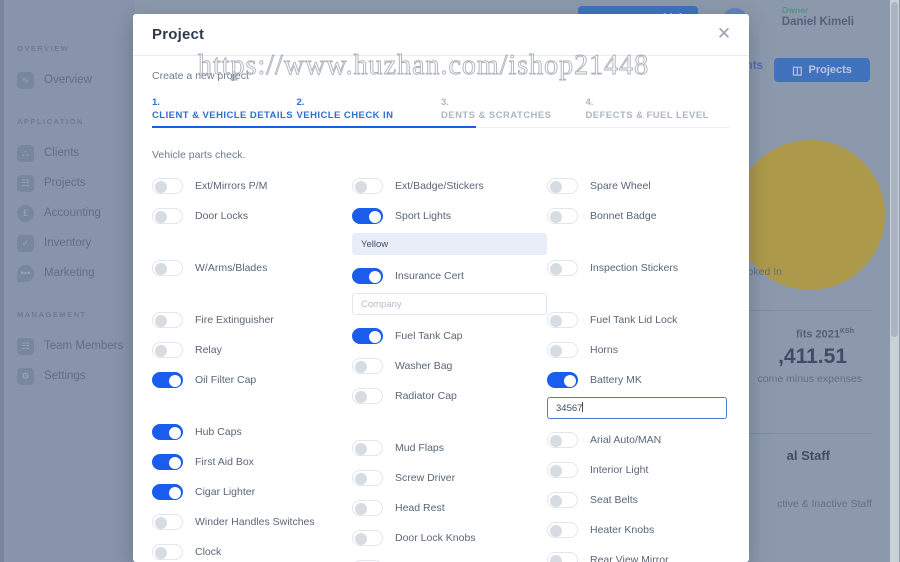  I want to click on toggle-battery-mk, so click(562, 380).